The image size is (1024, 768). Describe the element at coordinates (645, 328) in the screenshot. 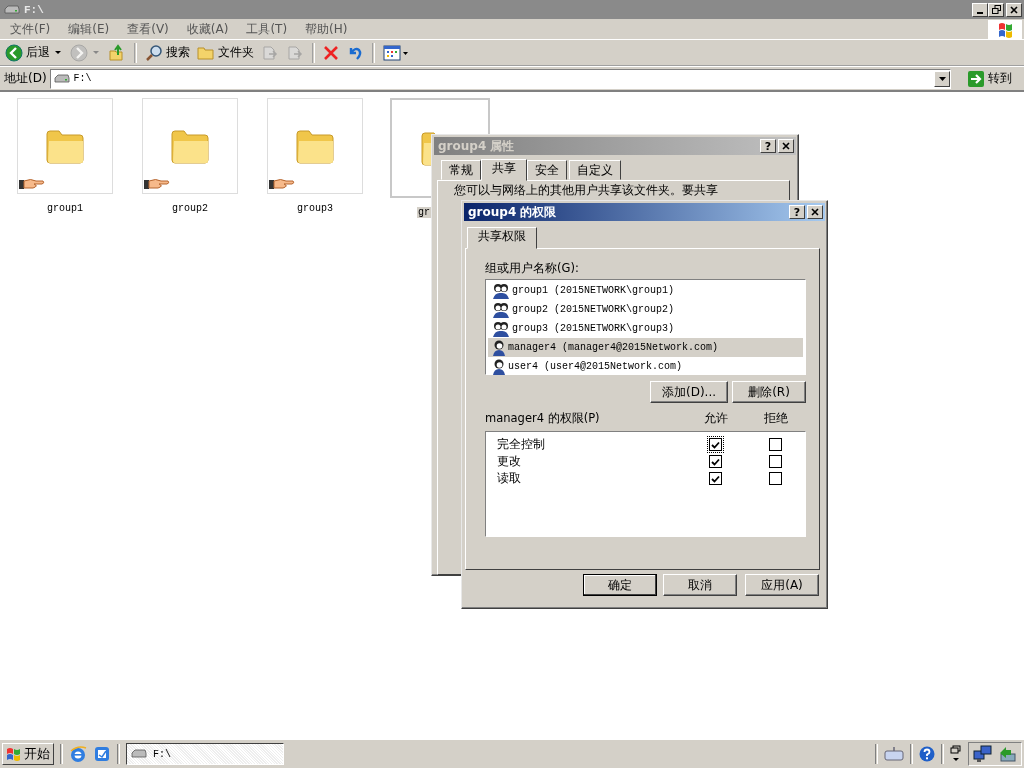

I see `user-list-item: group3 (2015NETWORK\group3)` at that location.